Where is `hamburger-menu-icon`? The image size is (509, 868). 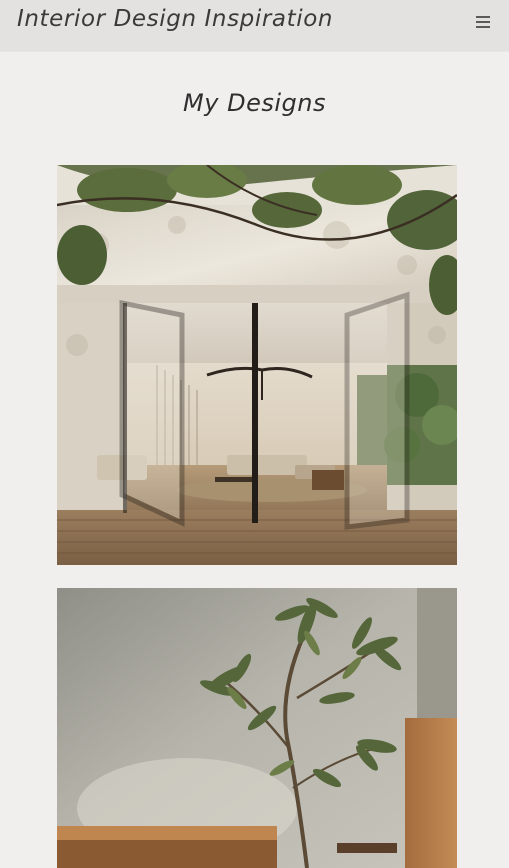
hamburger-menu-icon is located at coordinates (483, 22).